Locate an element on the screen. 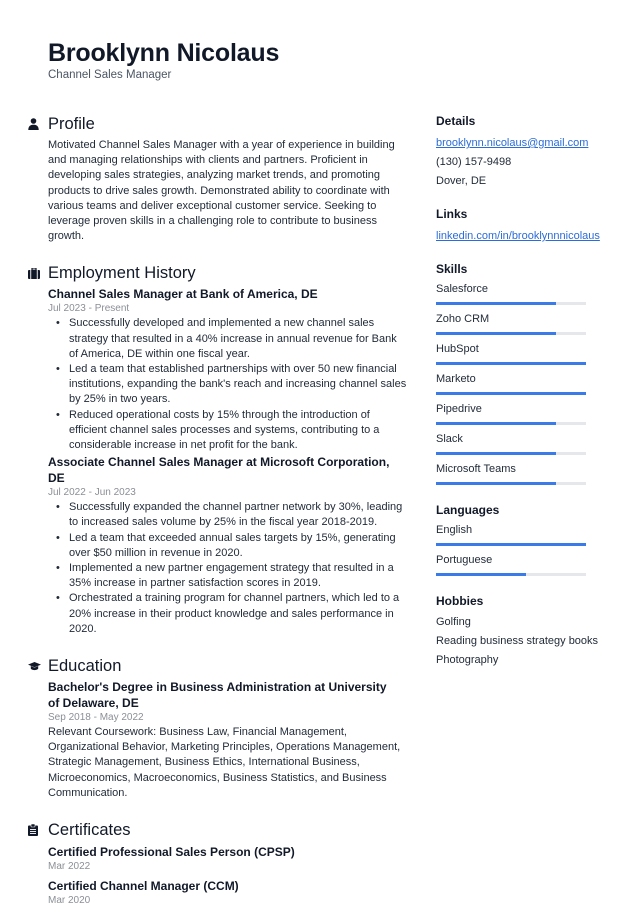  skill-name: Salesforce is located at coordinates (462, 289).